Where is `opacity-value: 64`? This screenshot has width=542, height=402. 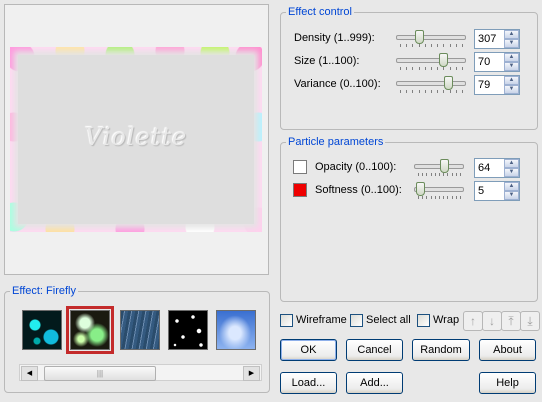
opacity-value: 64 is located at coordinates (484, 168).